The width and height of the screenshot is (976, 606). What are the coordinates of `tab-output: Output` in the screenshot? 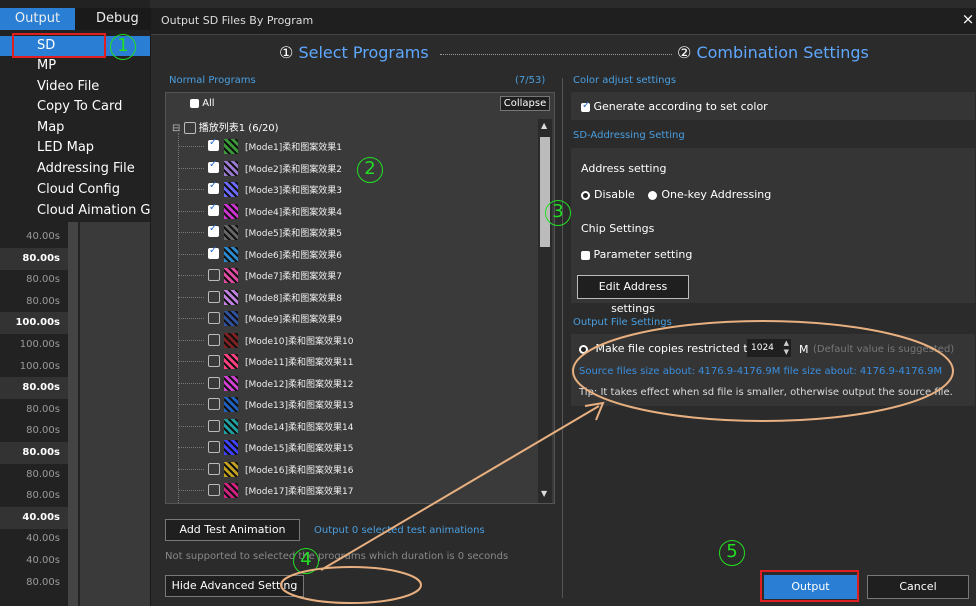 It's located at (37, 19).